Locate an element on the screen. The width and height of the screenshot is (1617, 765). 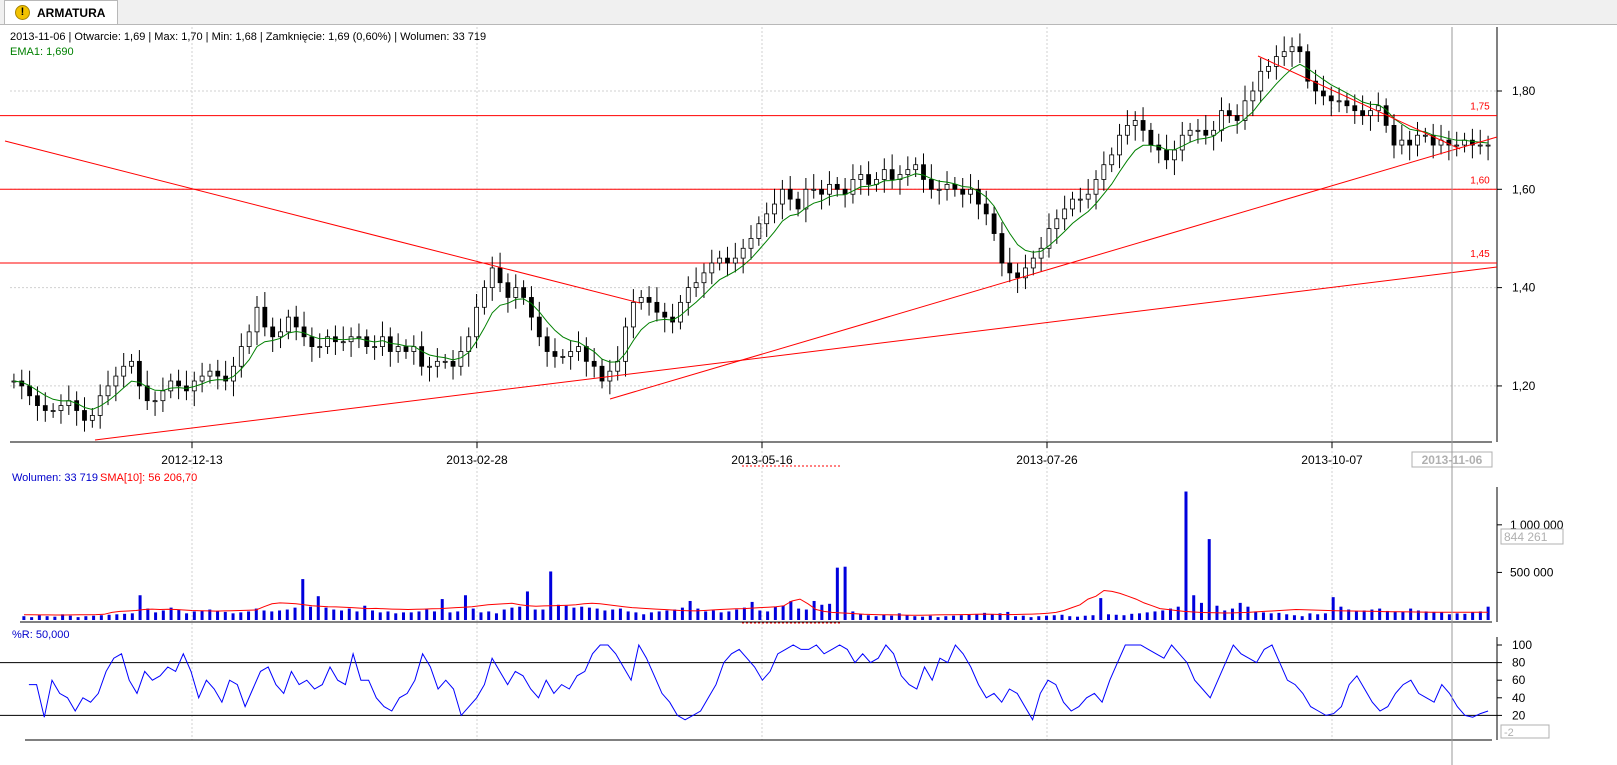
x-tick-label: 2013-07-26 is located at coordinates (1047, 460).